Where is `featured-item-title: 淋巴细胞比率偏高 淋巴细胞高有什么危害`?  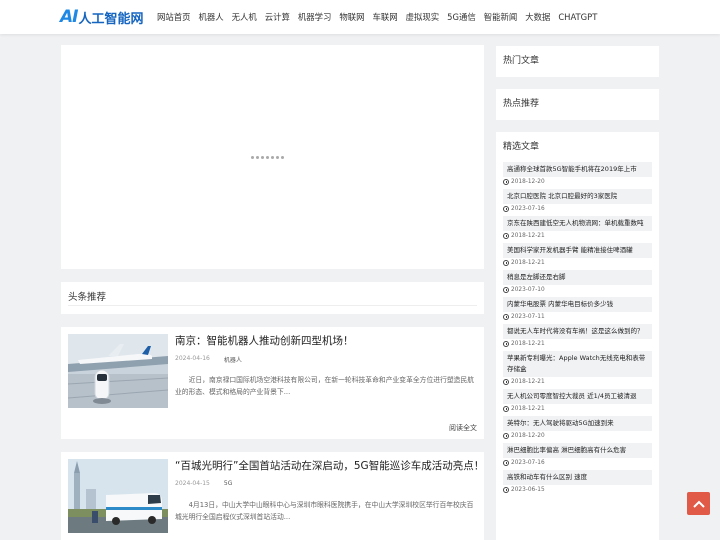 featured-item-title: 淋巴细胞比率偏高 淋巴细胞高有什么危害 is located at coordinates (577, 450).